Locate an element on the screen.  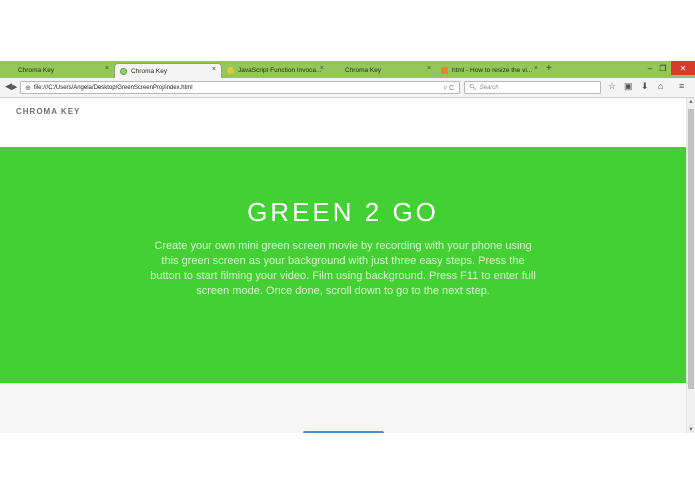
download-icon: ⬇ is located at coordinates (645, 86).